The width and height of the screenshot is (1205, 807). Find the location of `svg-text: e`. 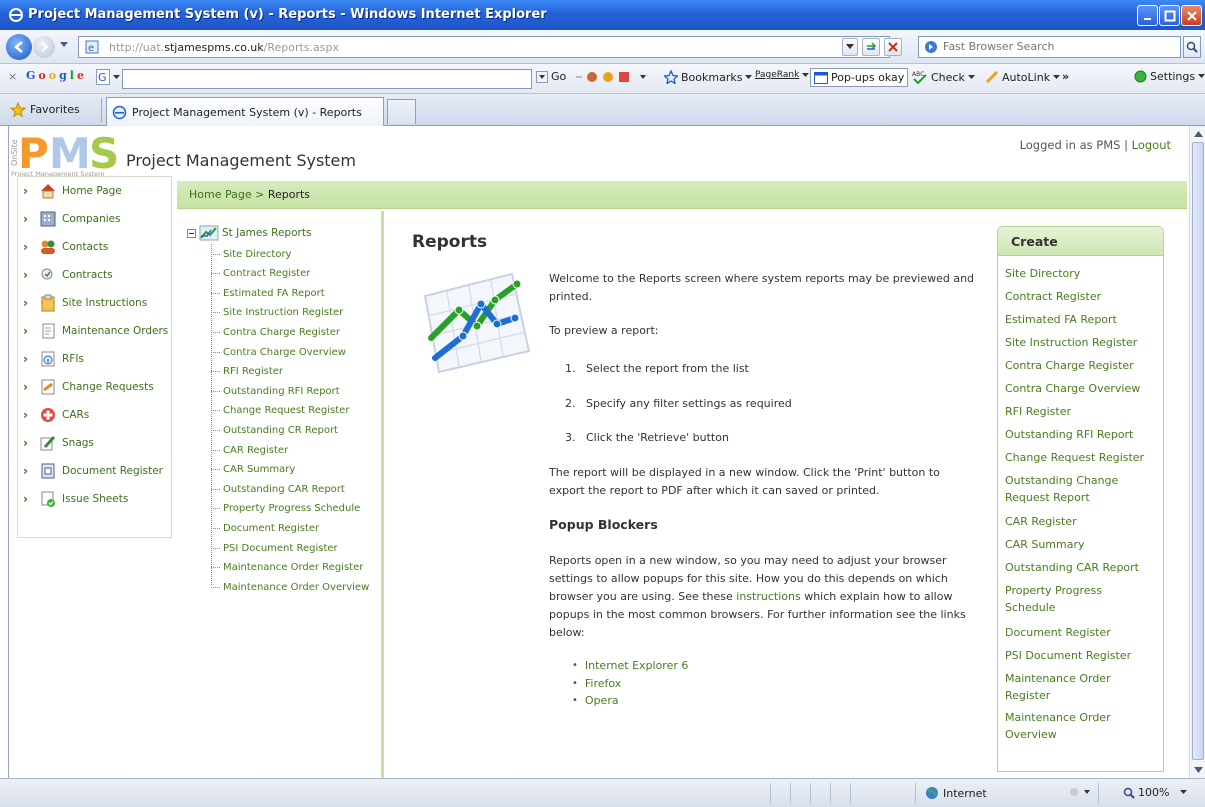

svg-text: e is located at coordinates (91, 48).